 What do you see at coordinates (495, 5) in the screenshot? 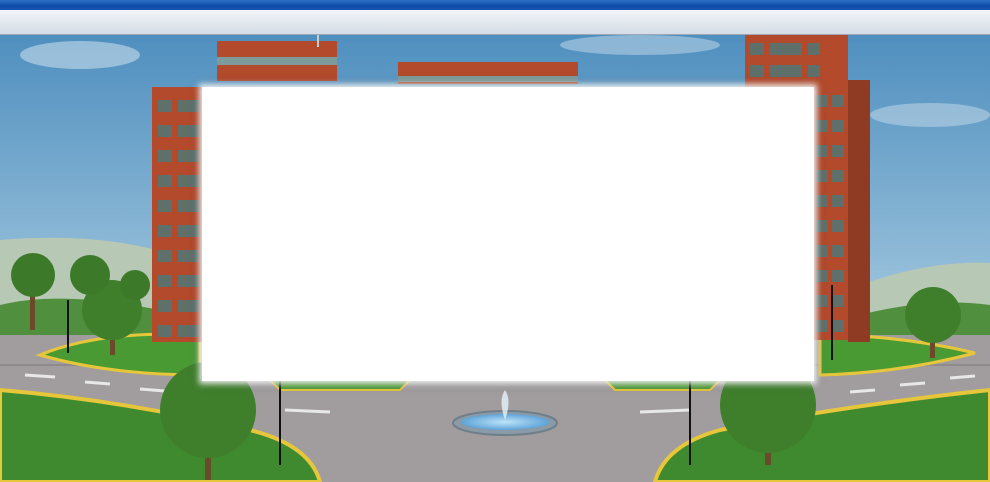
I see `window-titlebar` at bounding box center [495, 5].